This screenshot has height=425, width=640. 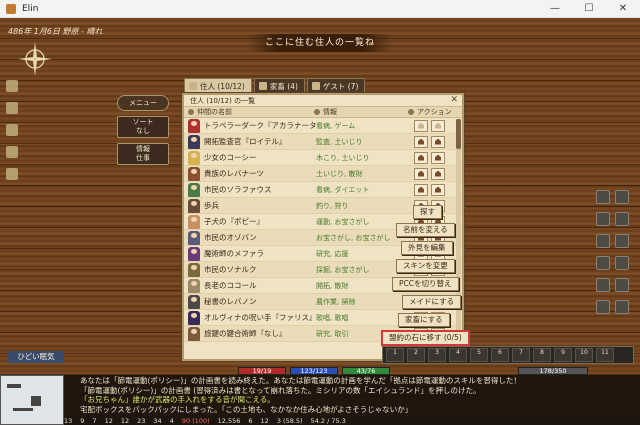 What do you see at coordinates (32, 400) in the screenshot?
I see `minimap` at bounding box center [32, 400].